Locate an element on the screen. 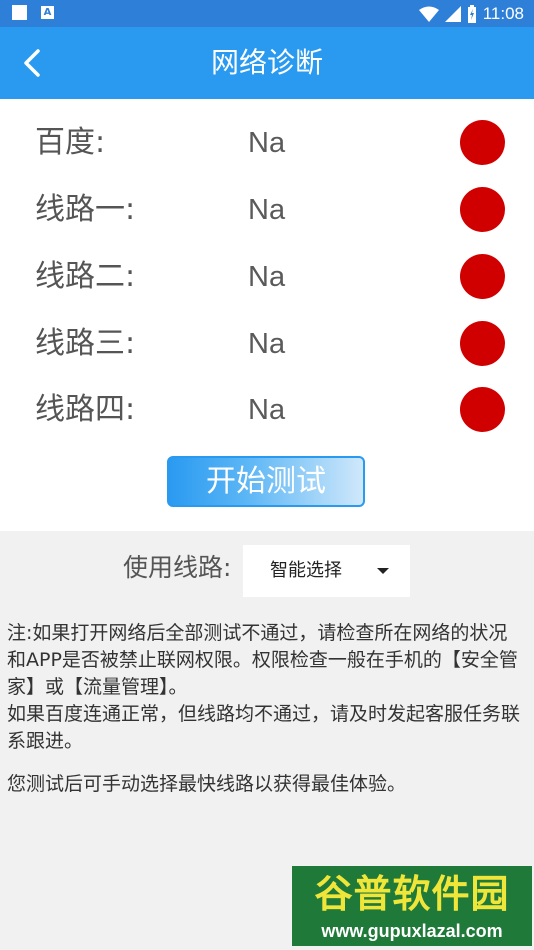 This screenshot has width=534, height=950. app-bar: 网络诊断 is located at coordinates (267, 63).